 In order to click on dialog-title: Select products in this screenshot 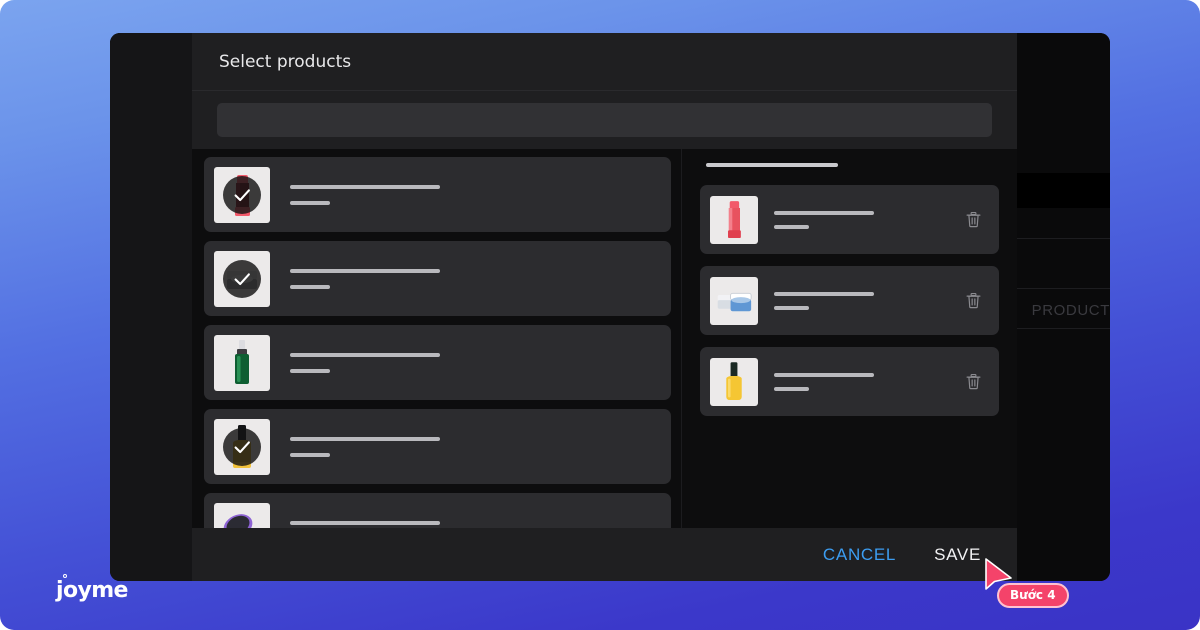, I will do `click(285, 61)`.